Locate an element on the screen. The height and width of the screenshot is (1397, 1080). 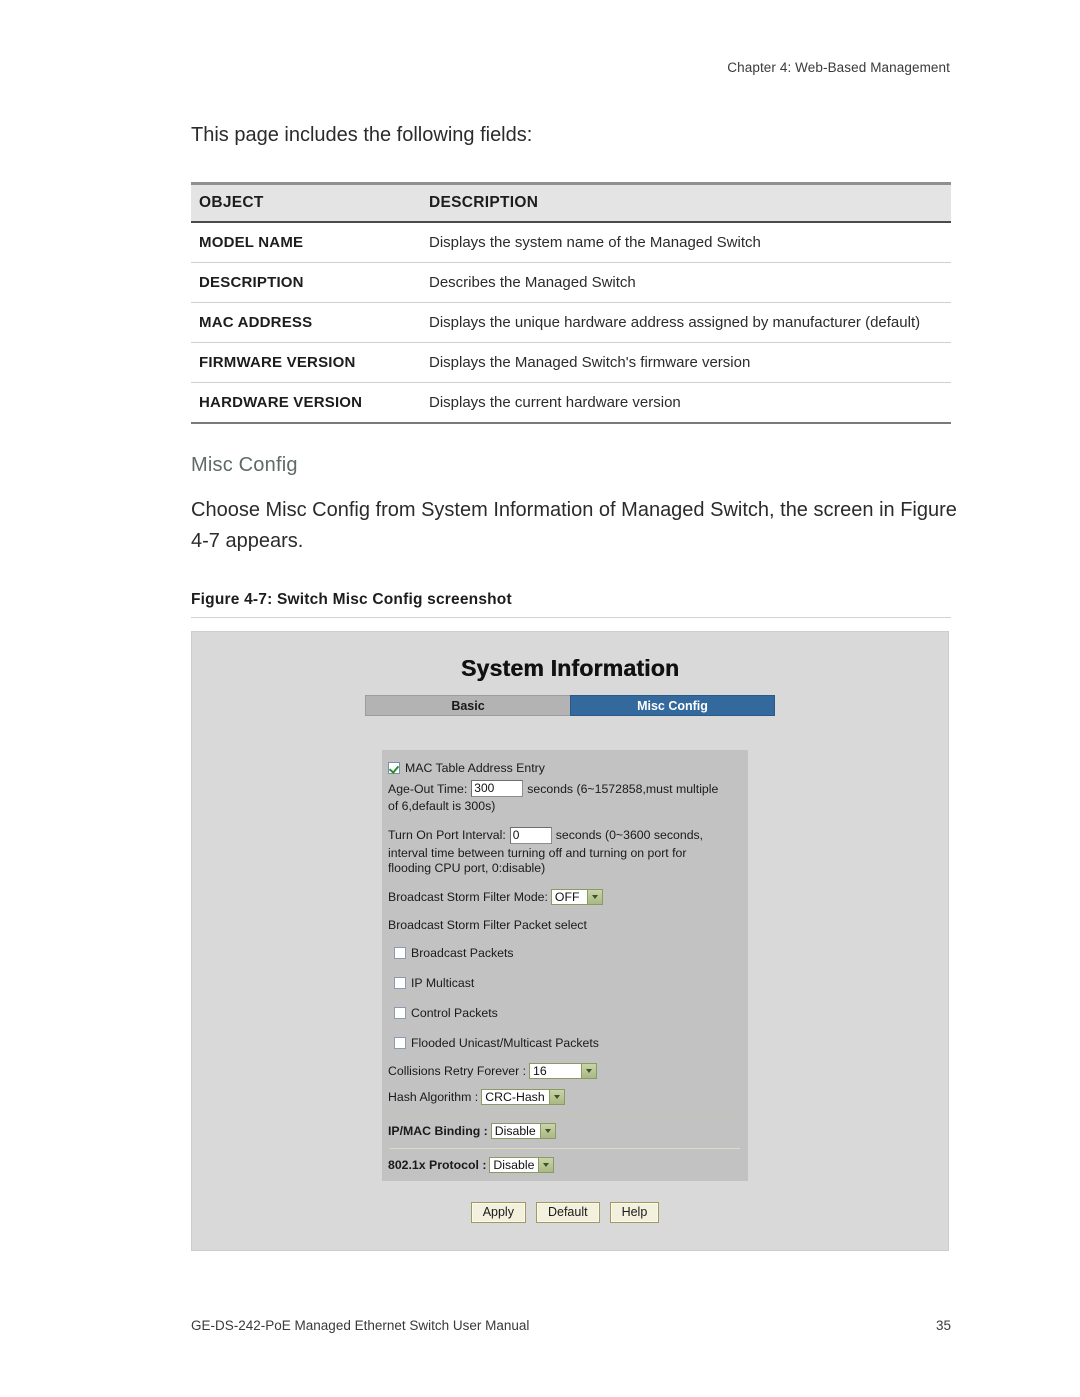
dot1x-protocol-value: Disable is located at coordinates (514, 1164).